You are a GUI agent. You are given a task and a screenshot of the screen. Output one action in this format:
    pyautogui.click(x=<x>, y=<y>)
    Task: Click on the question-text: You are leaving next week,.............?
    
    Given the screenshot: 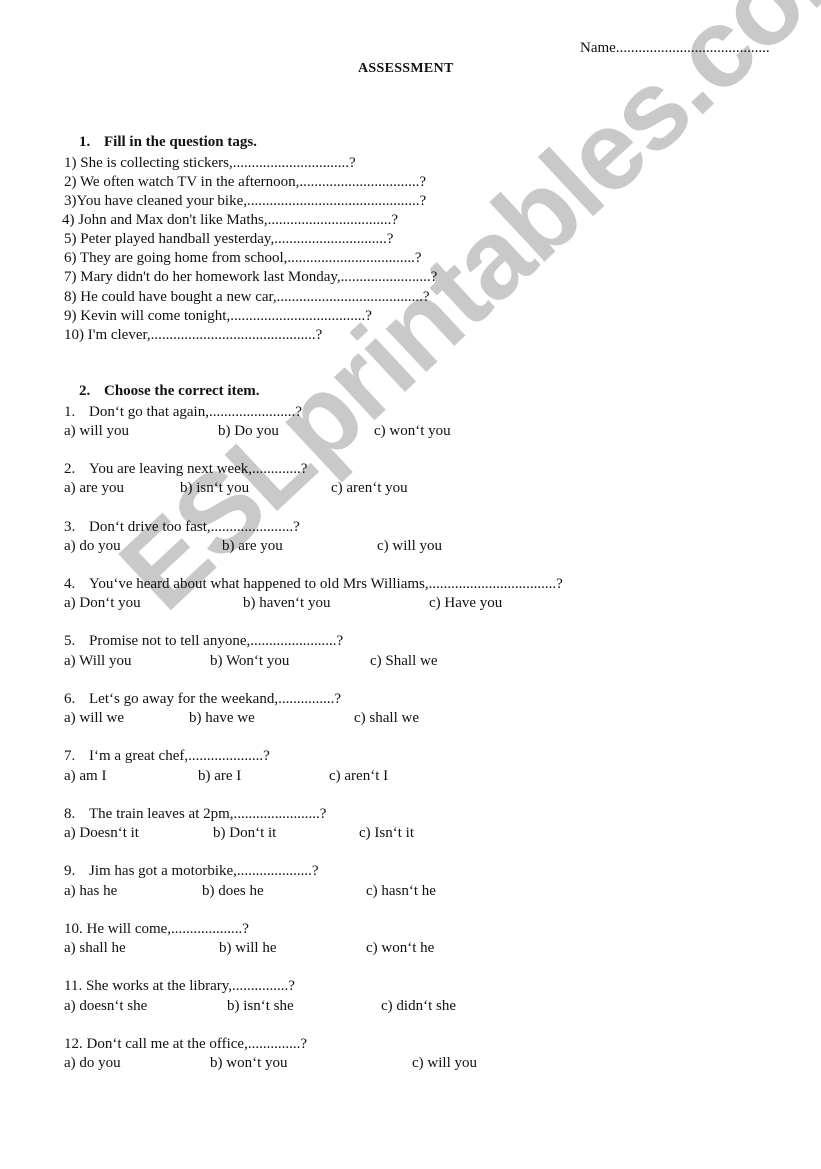 What is the action you would take?
    pyautogui.click(x=198, y=469)
    